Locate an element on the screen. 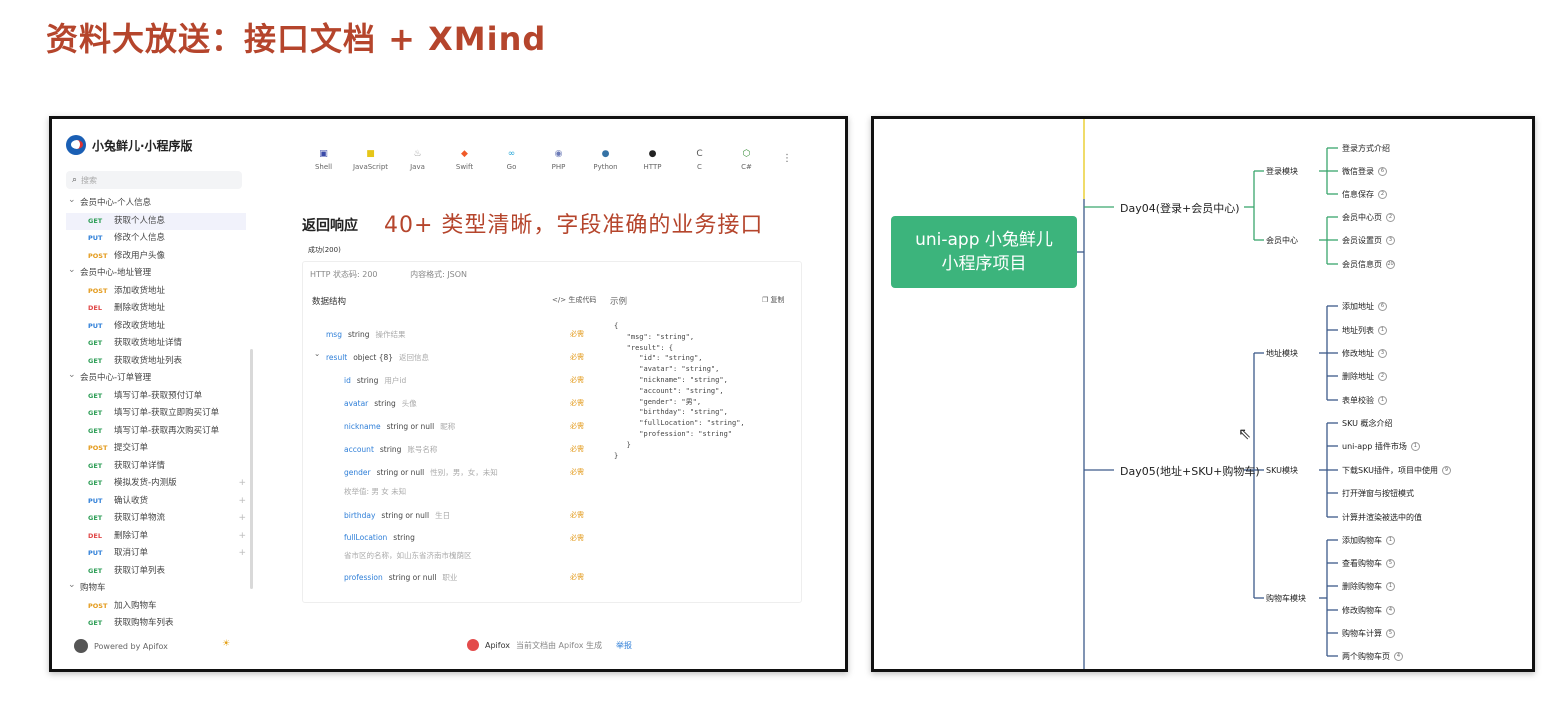 The image size is (1544, 716). nav-endpoint: PUT 修改收货地址 is located at coordinates (156, 327).